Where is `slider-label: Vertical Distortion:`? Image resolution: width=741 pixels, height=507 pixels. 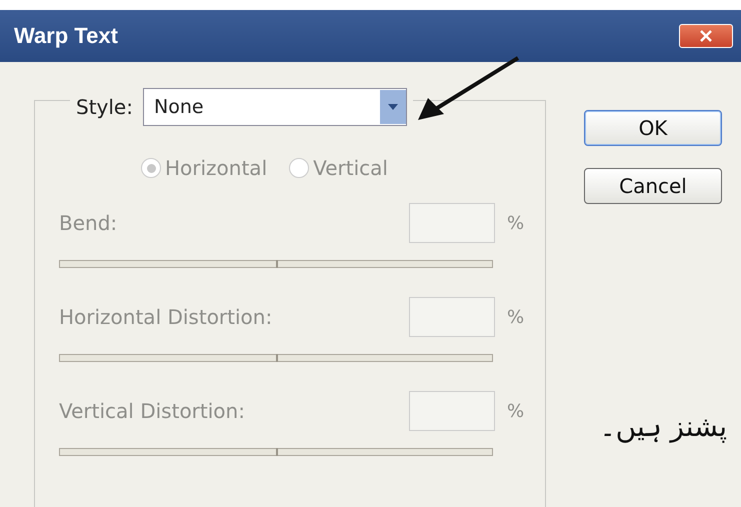
slider-label: Vertical Distortion: is located at coordinates (152, 411).